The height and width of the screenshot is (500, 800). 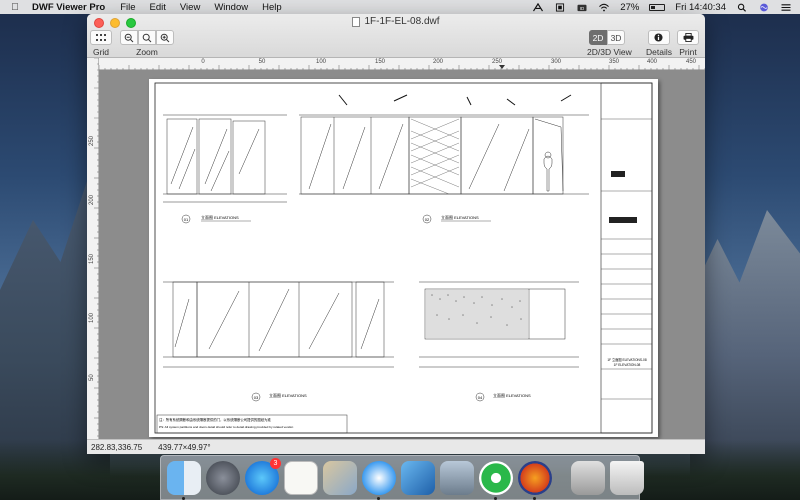 I want to click on view-3d-button: 3D, so click(x=616, y=37).